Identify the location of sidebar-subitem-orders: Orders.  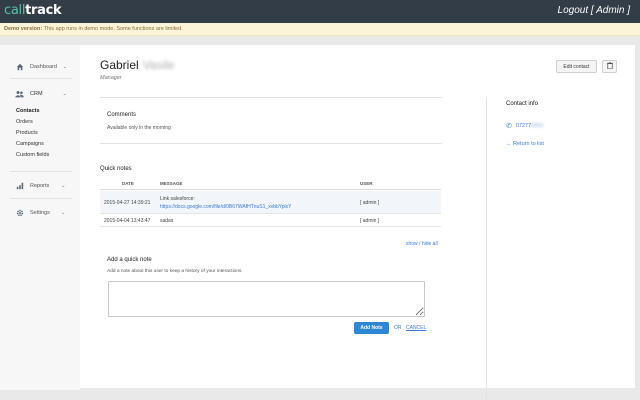
(24, 122).